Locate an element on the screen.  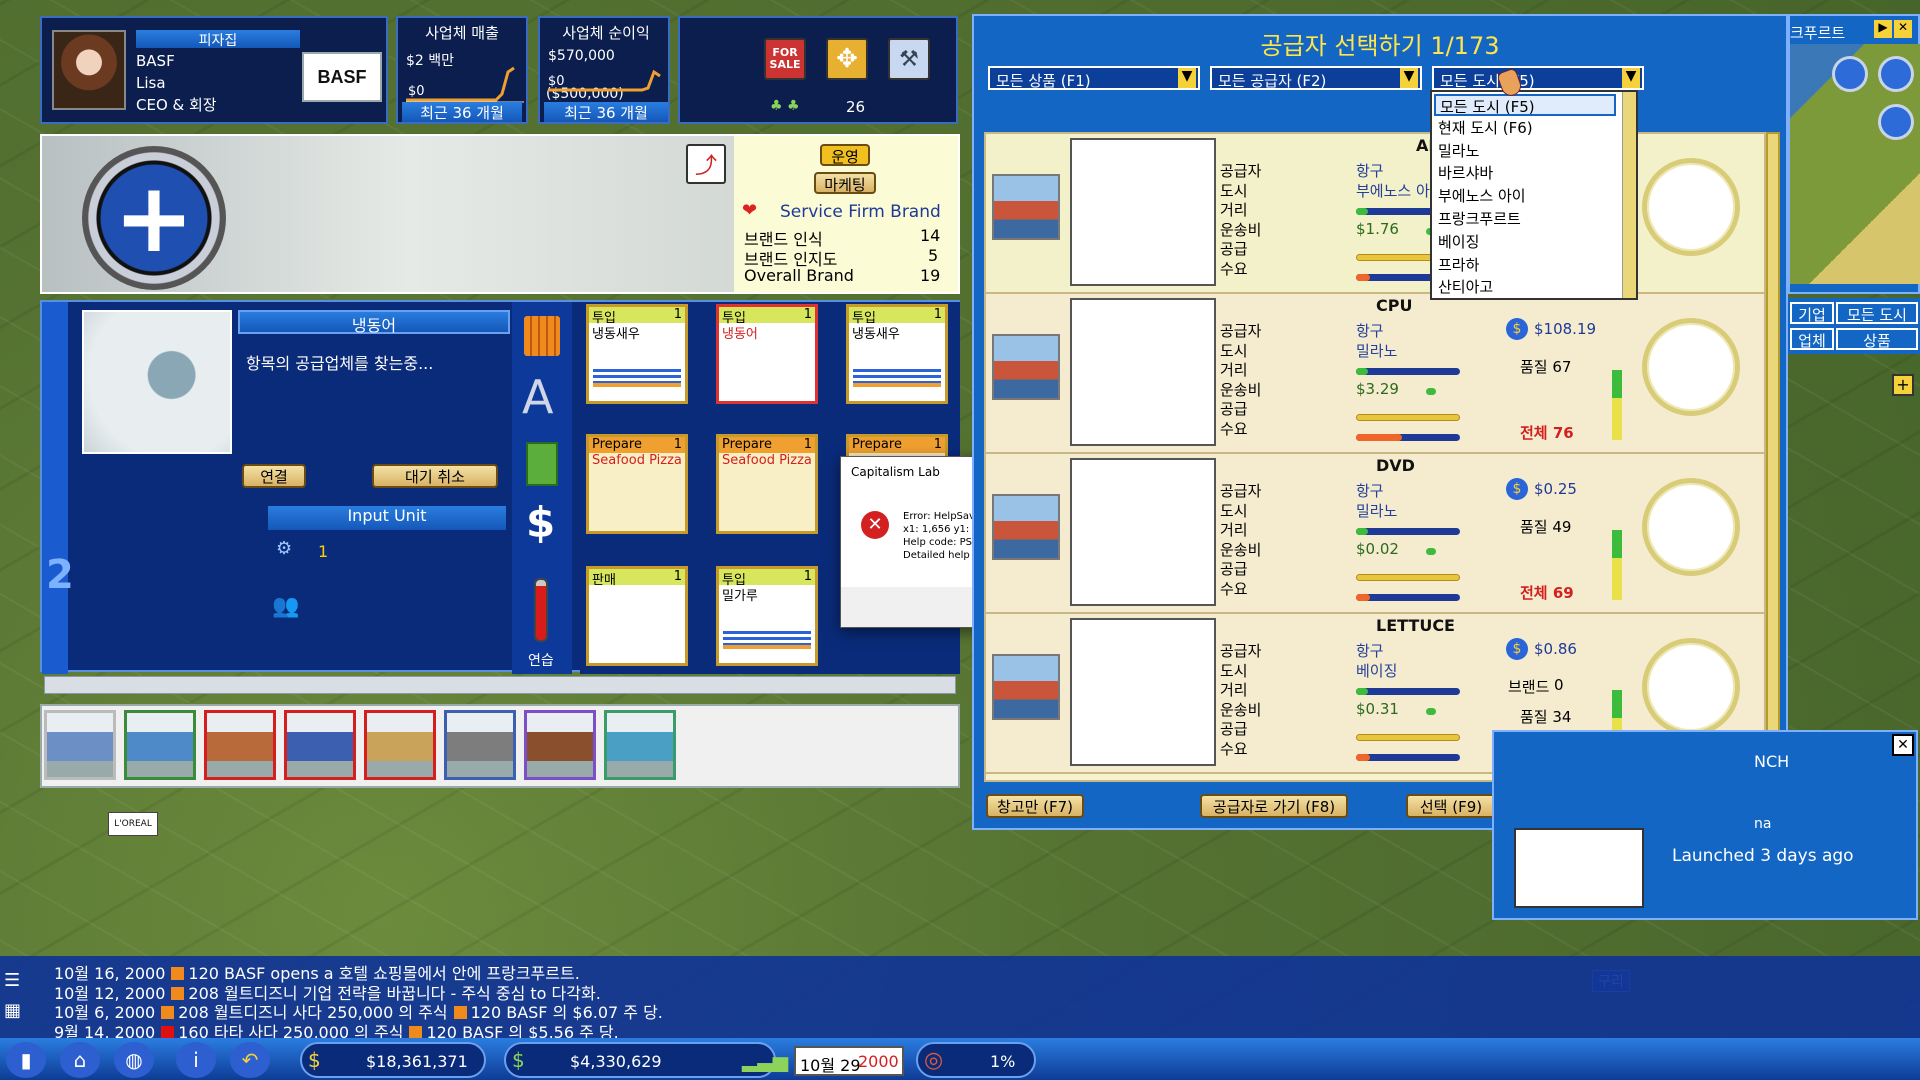
unit-cell-bars is located at coordinates (637, 378).